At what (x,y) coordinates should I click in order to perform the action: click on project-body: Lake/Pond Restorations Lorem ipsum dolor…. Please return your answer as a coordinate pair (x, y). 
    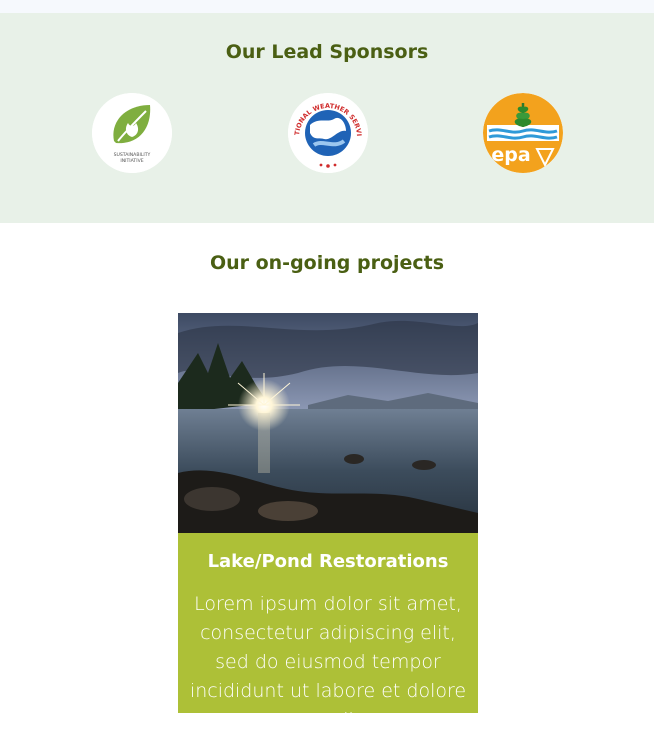
    Looking at the image, I should click on (328, 632).